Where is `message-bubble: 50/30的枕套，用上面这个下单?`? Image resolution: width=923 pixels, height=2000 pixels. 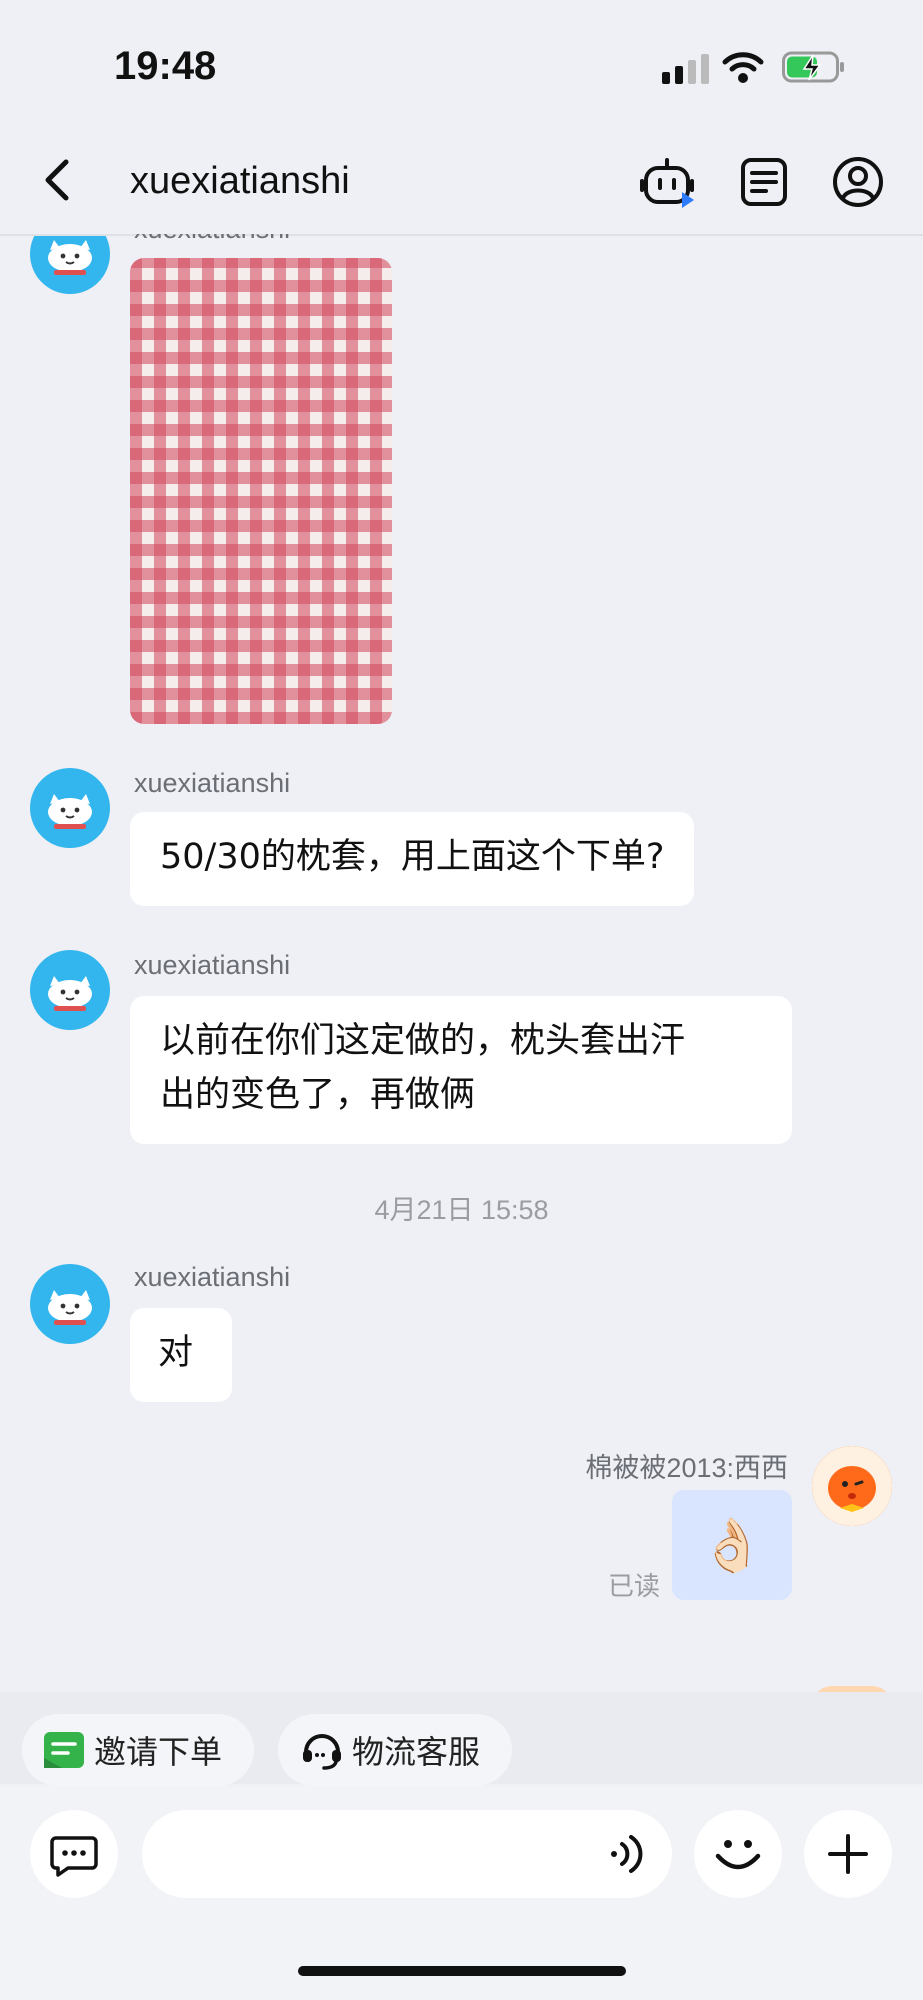
message-bubble: 50/30的枕套，用上面这个下单? is located at coordinates (412, 859).